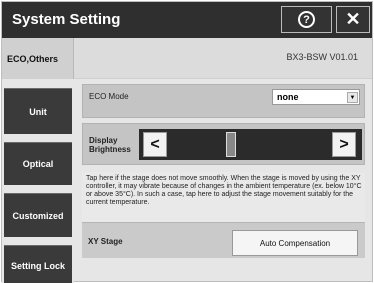 Image resolution: width=374 pixels, height=283 pixels. I want to click on help-button: ?, so click(306, 19).